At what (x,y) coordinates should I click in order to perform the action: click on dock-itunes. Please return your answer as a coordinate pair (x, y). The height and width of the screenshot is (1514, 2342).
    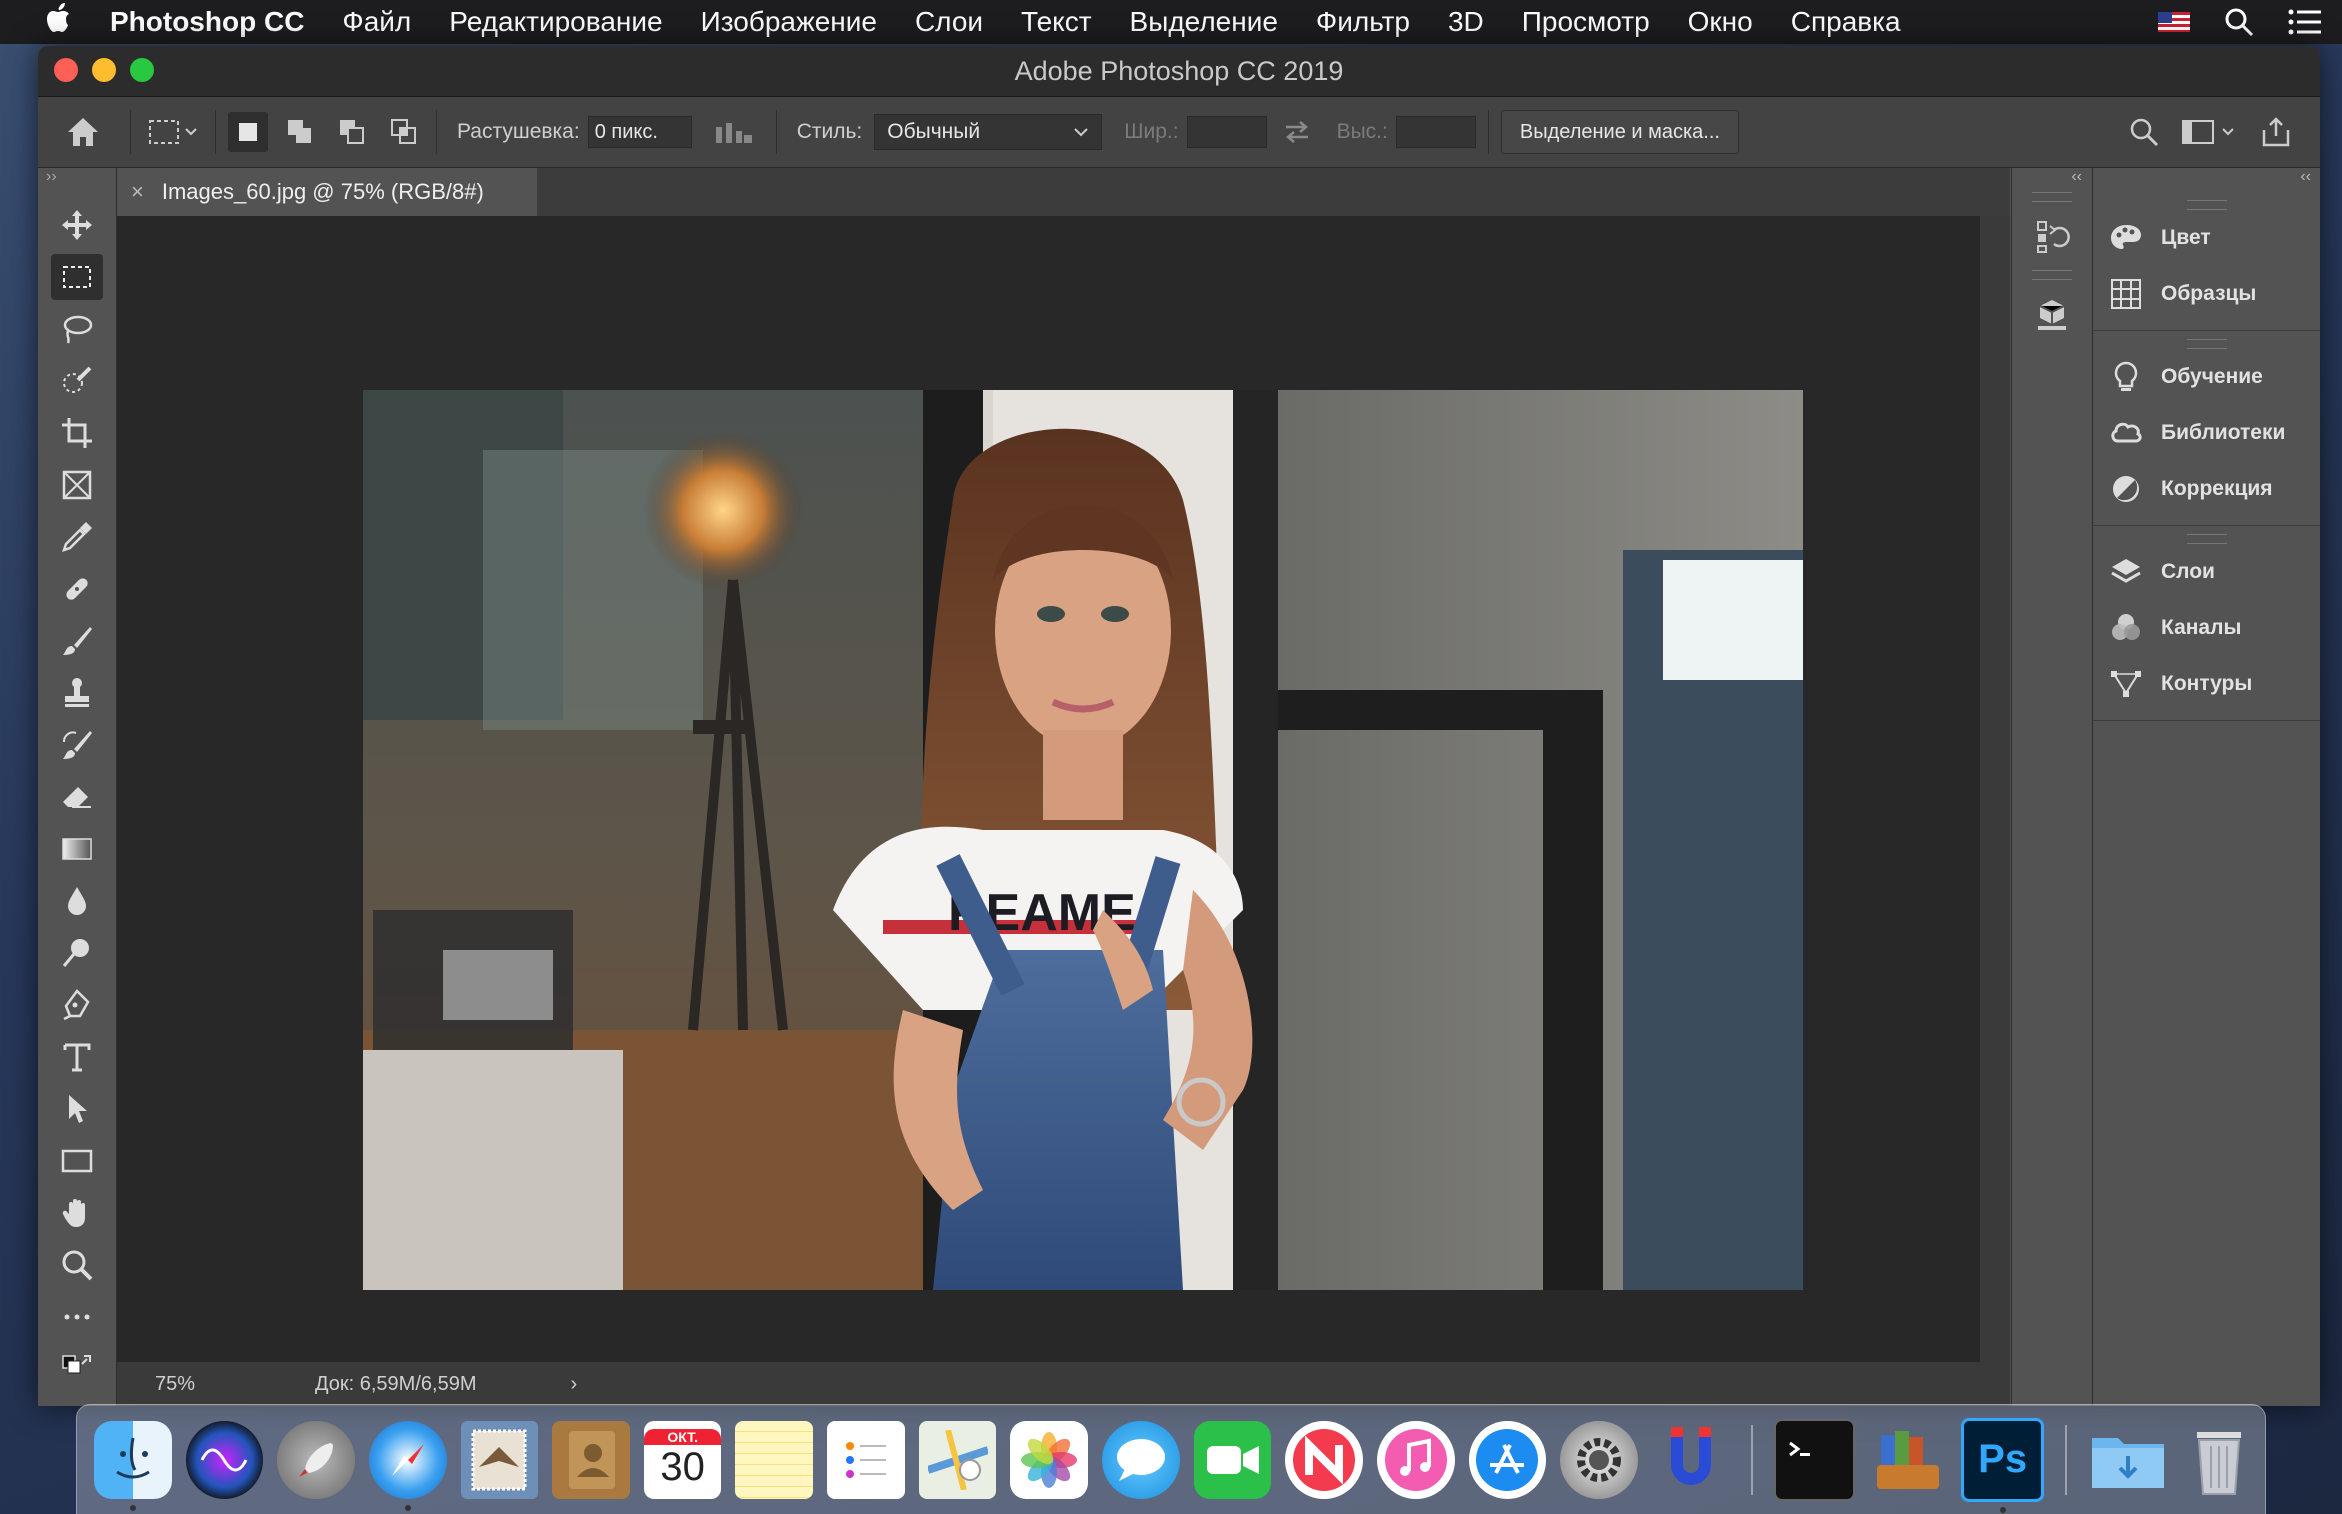
    Looking at the image, I should click on (1415, 1459).